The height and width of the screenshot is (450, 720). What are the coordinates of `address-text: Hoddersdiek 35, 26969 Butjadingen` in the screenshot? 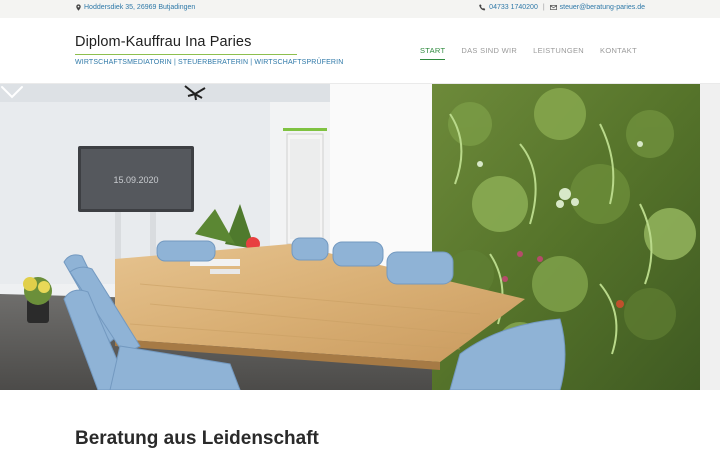 It's located at (140, 7).